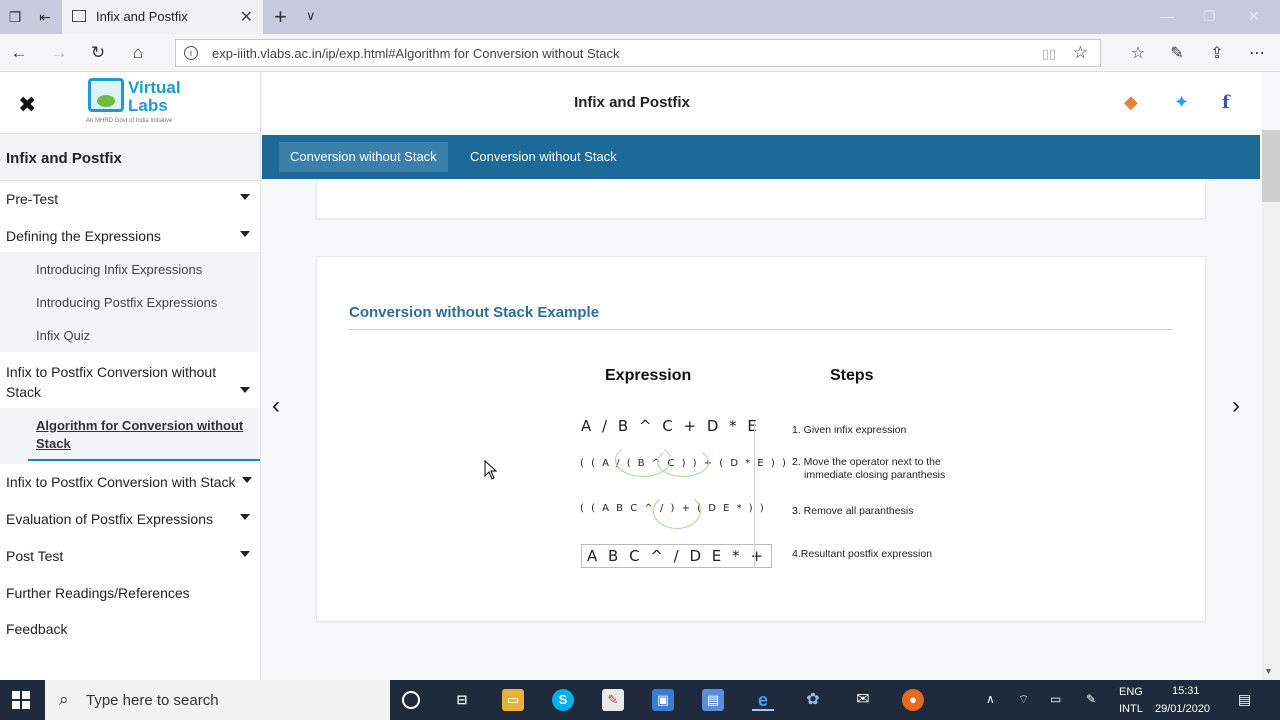  What do you see at coordinates (913, 700) in the screenshot?
I see `firefox-icon: ●` at bounding box center [913, 700].